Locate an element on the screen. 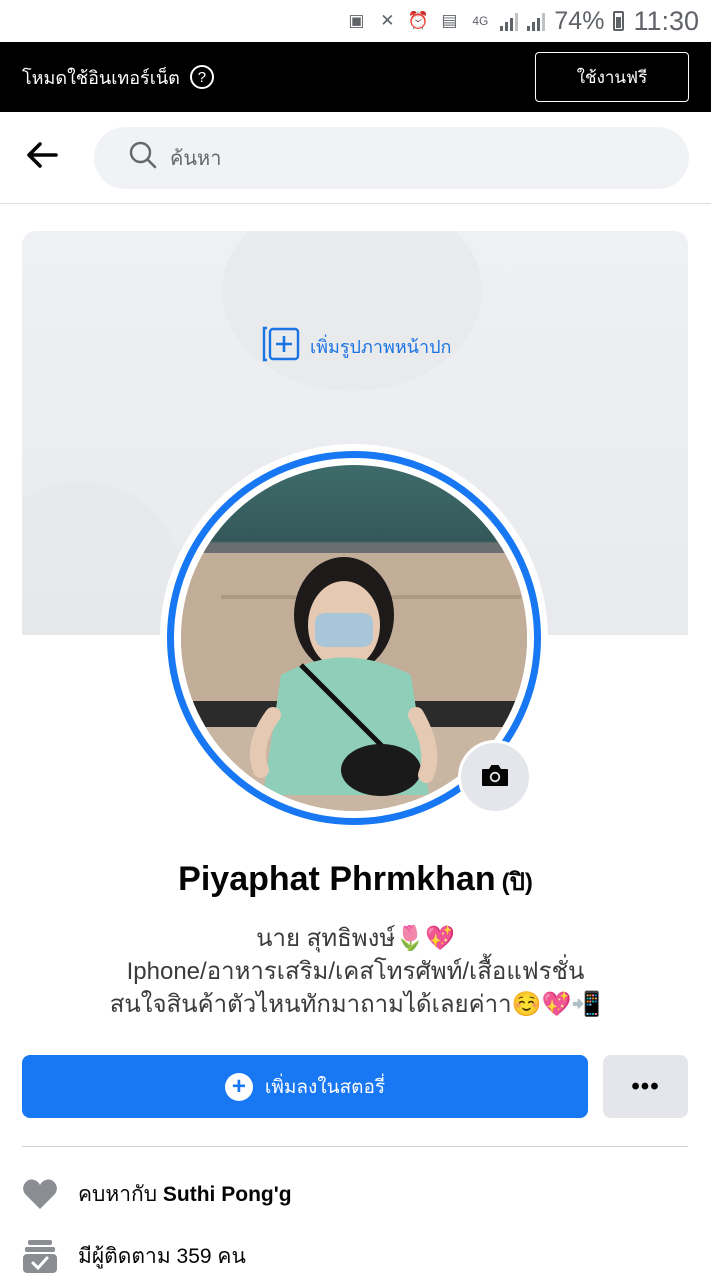 Image resolution: width=711 pixels, height=1280 pixels. search-header: ค้นหา is located at coordinates (355, 158).